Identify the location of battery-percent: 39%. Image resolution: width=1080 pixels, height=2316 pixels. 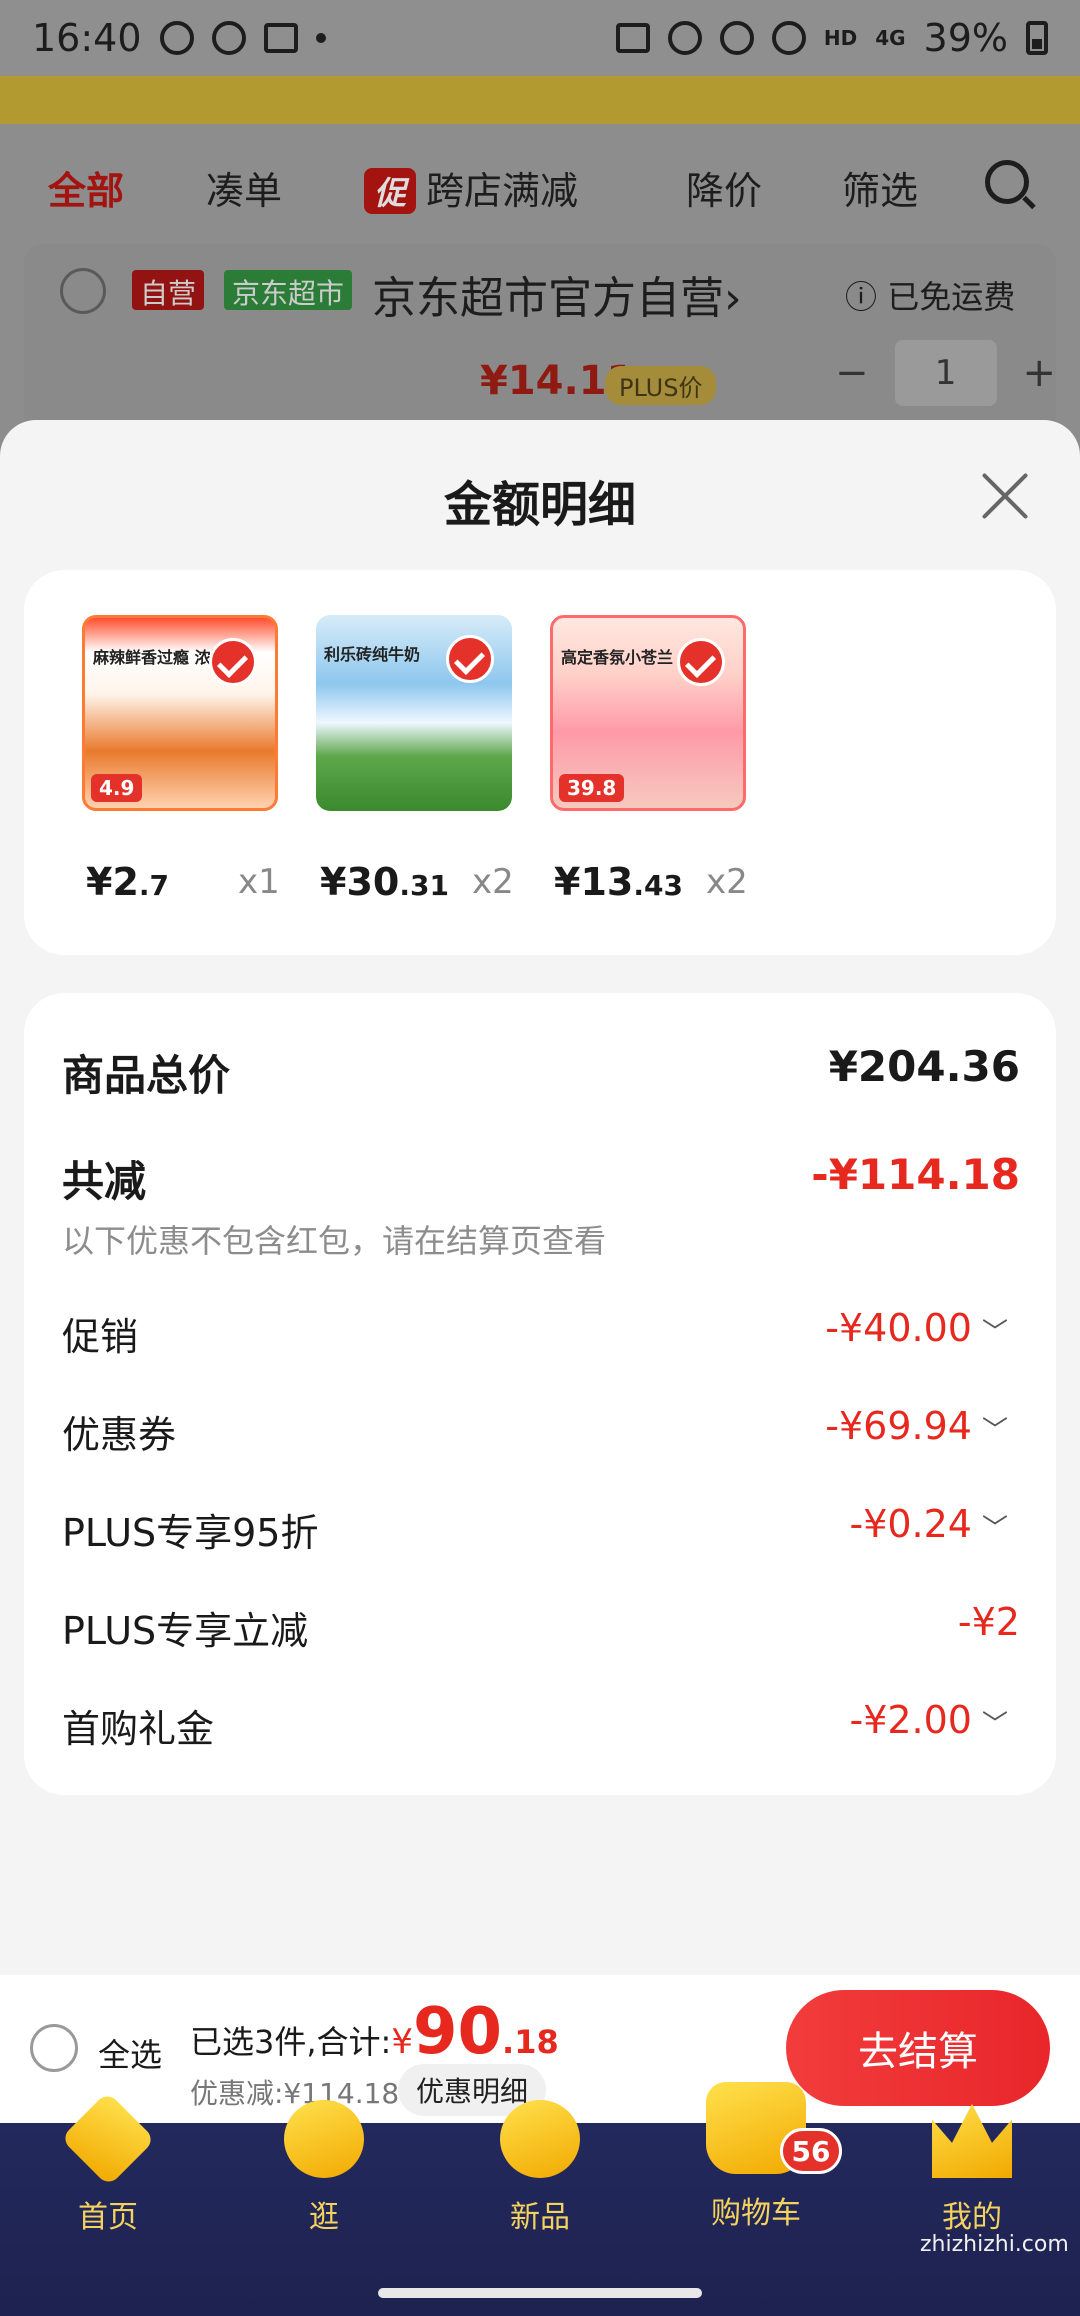
(965, 38).